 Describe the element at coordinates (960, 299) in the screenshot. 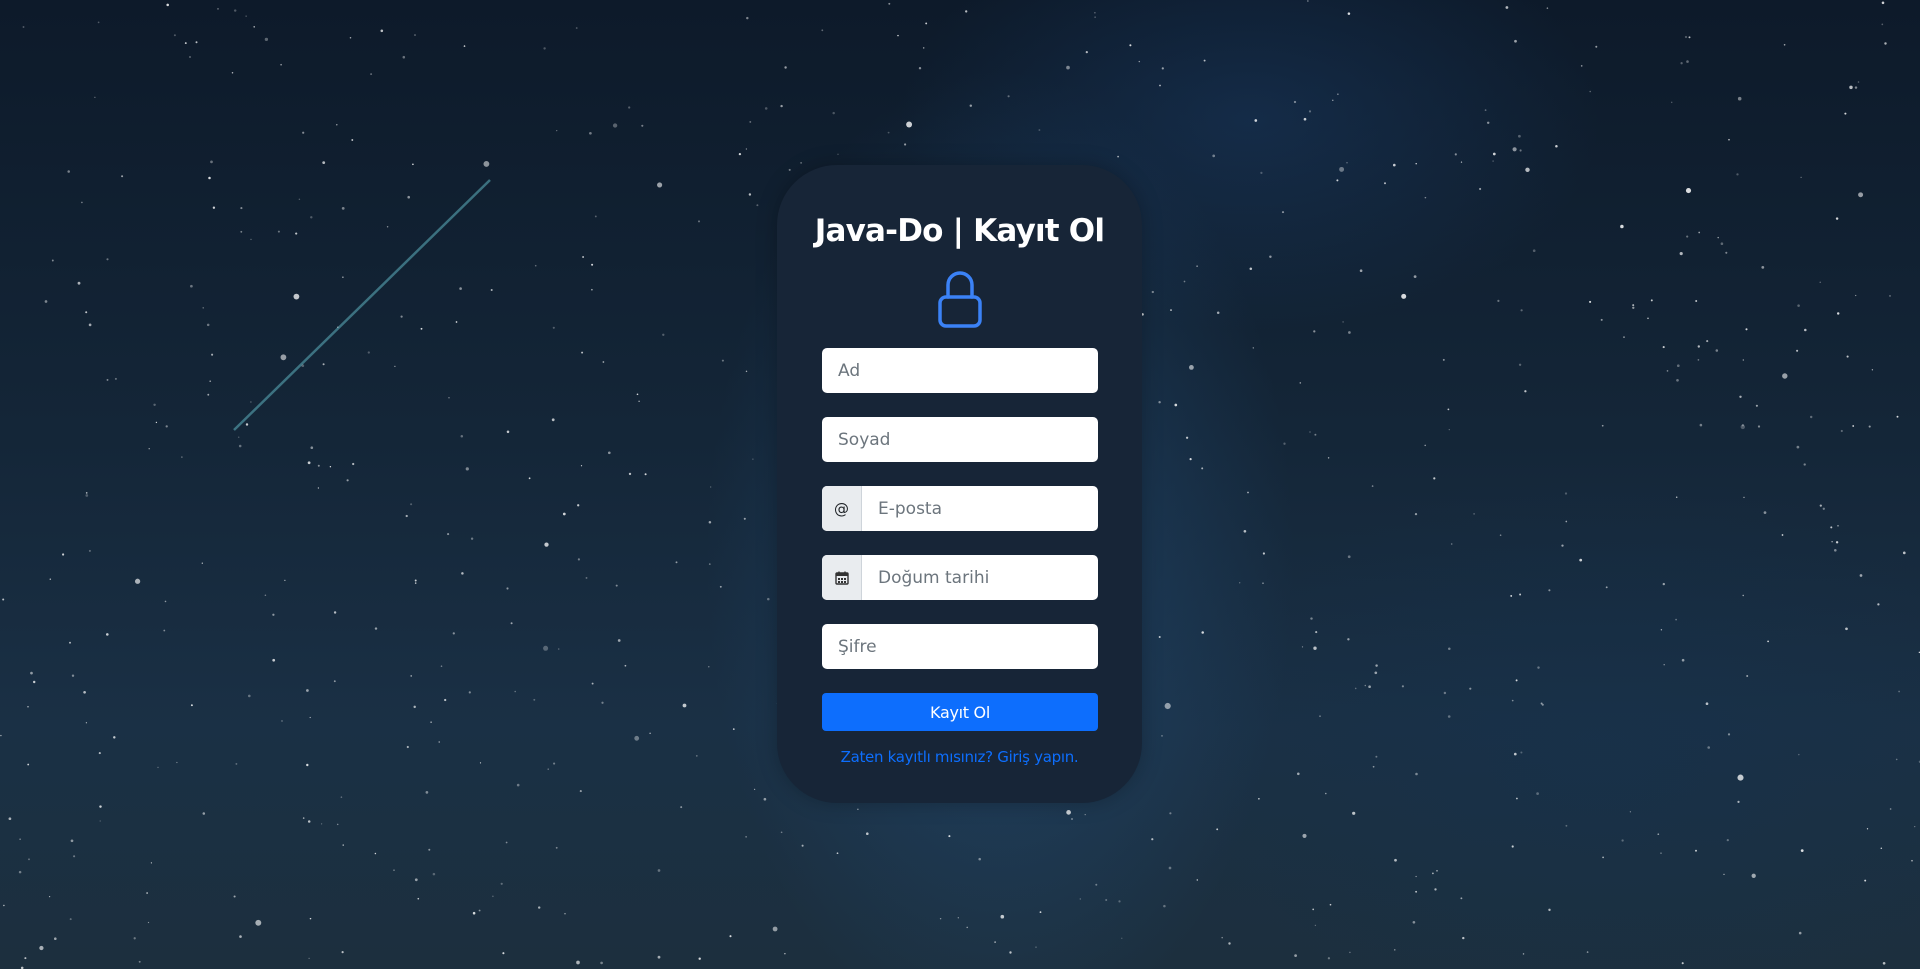

I see `lock-icon` at that location.